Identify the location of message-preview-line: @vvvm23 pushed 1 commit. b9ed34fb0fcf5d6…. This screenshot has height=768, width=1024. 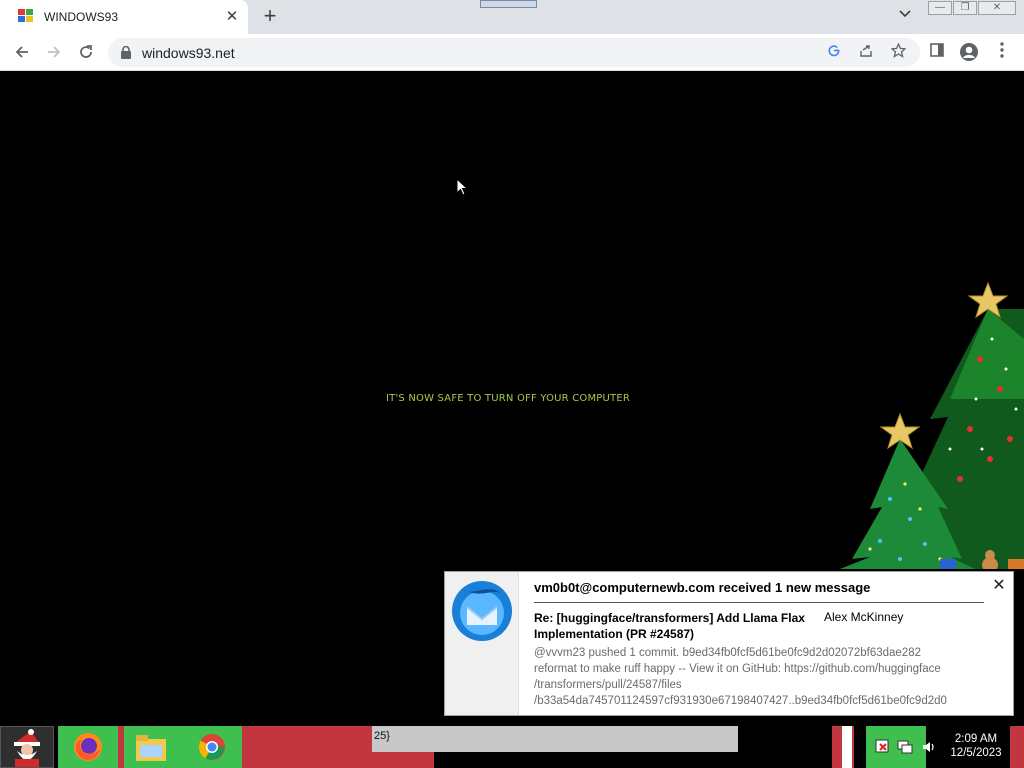
(727, 653).